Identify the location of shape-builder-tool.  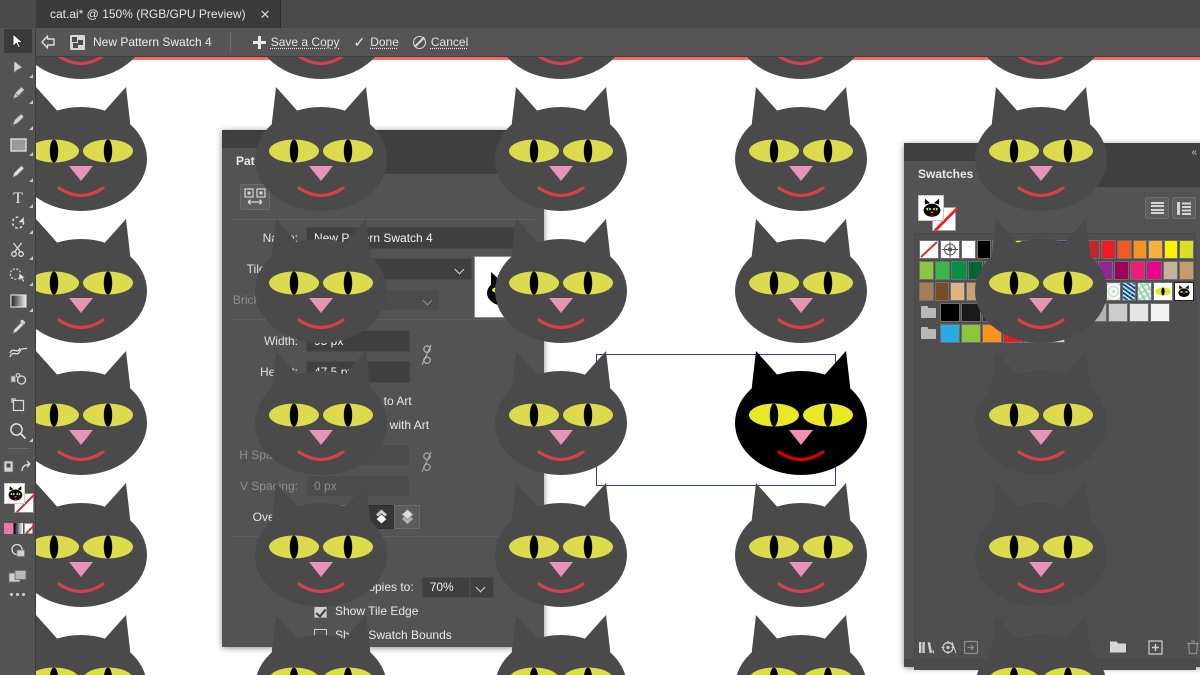
(18, 275).